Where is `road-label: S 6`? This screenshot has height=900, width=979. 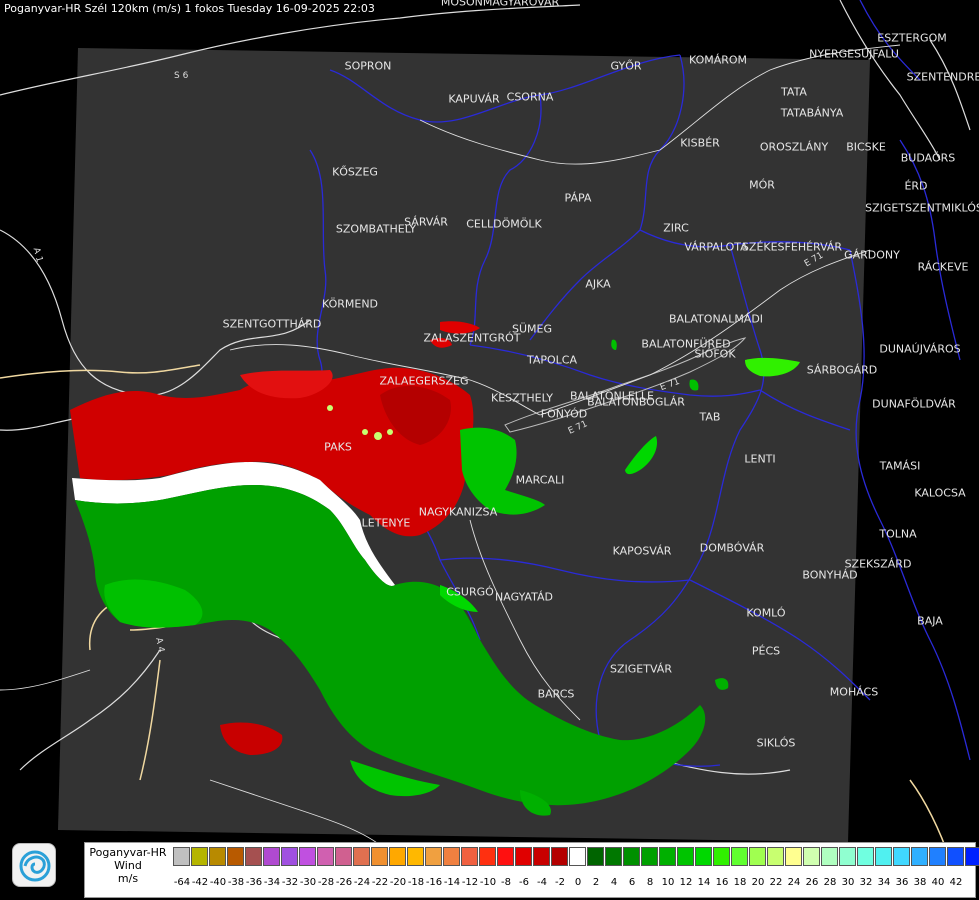
road-label: S 6 is located at coordinates (181, 76).